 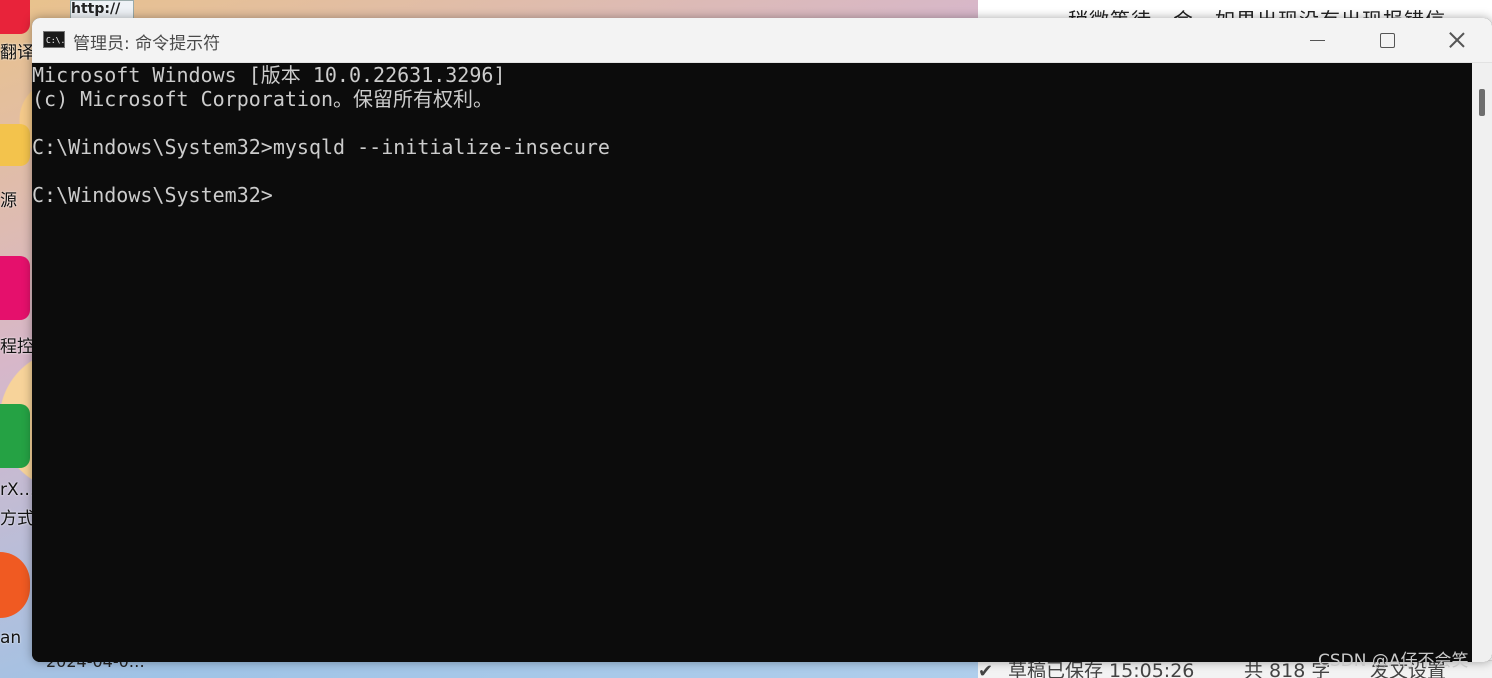 I want to click on maximize-icon, so click(x=1387, y=40).